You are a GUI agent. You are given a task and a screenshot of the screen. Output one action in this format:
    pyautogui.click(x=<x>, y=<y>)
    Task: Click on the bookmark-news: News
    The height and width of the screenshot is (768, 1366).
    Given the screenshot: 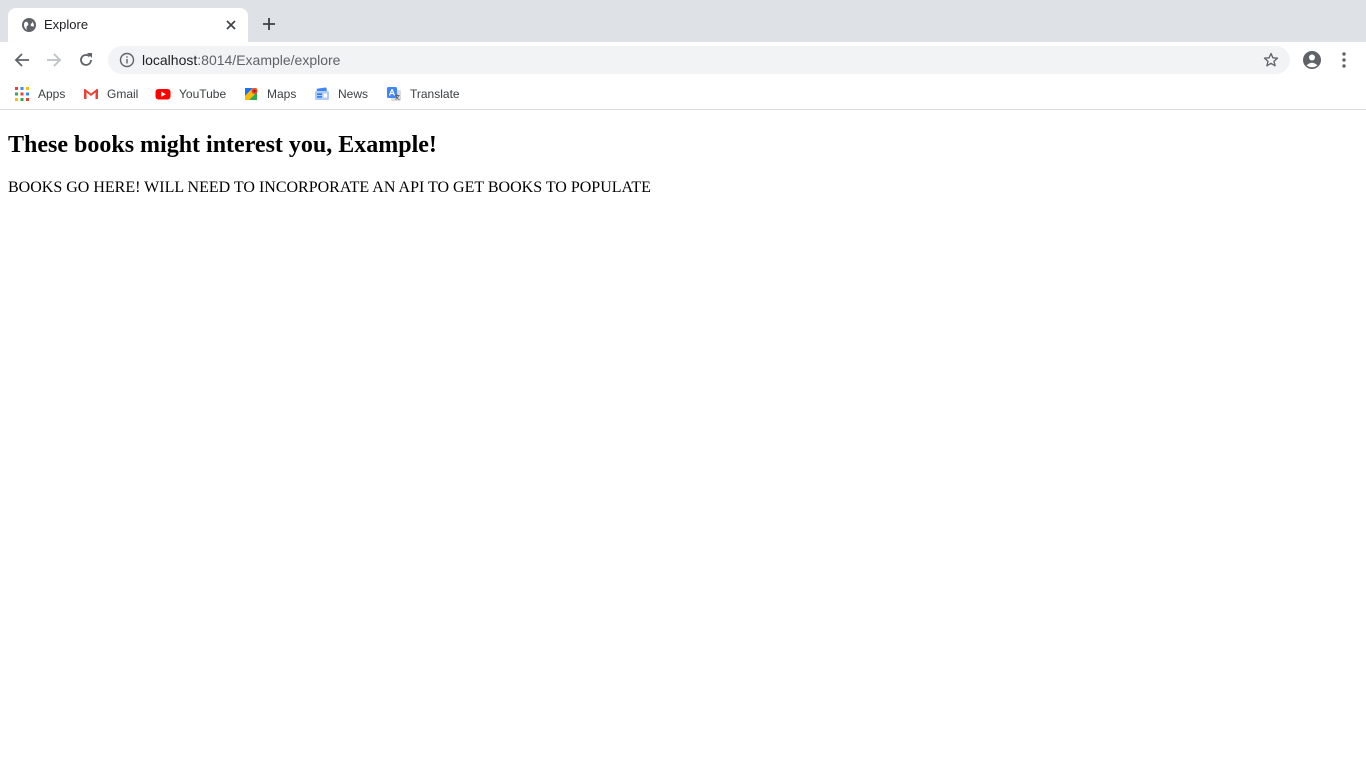 What is the action you would take?
    pyautogui.click(x=341, y=94)
    